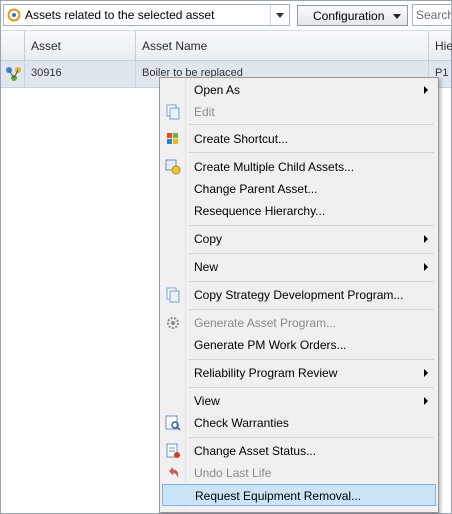 This screenshot has width=452, height=514. What do you see at coordinates (13, 45) in the screenshot?
I see `column-header-icon` at bounding box center [13, 45].